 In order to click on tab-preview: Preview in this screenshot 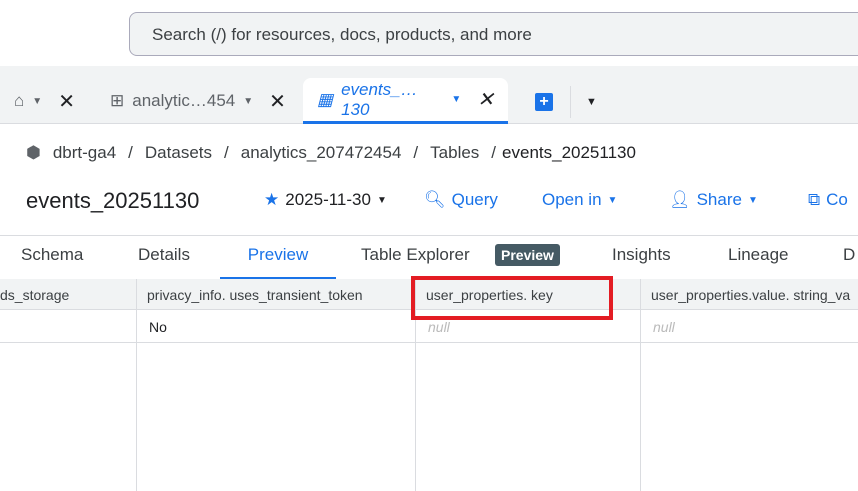, I will do `click(278, 262)`.